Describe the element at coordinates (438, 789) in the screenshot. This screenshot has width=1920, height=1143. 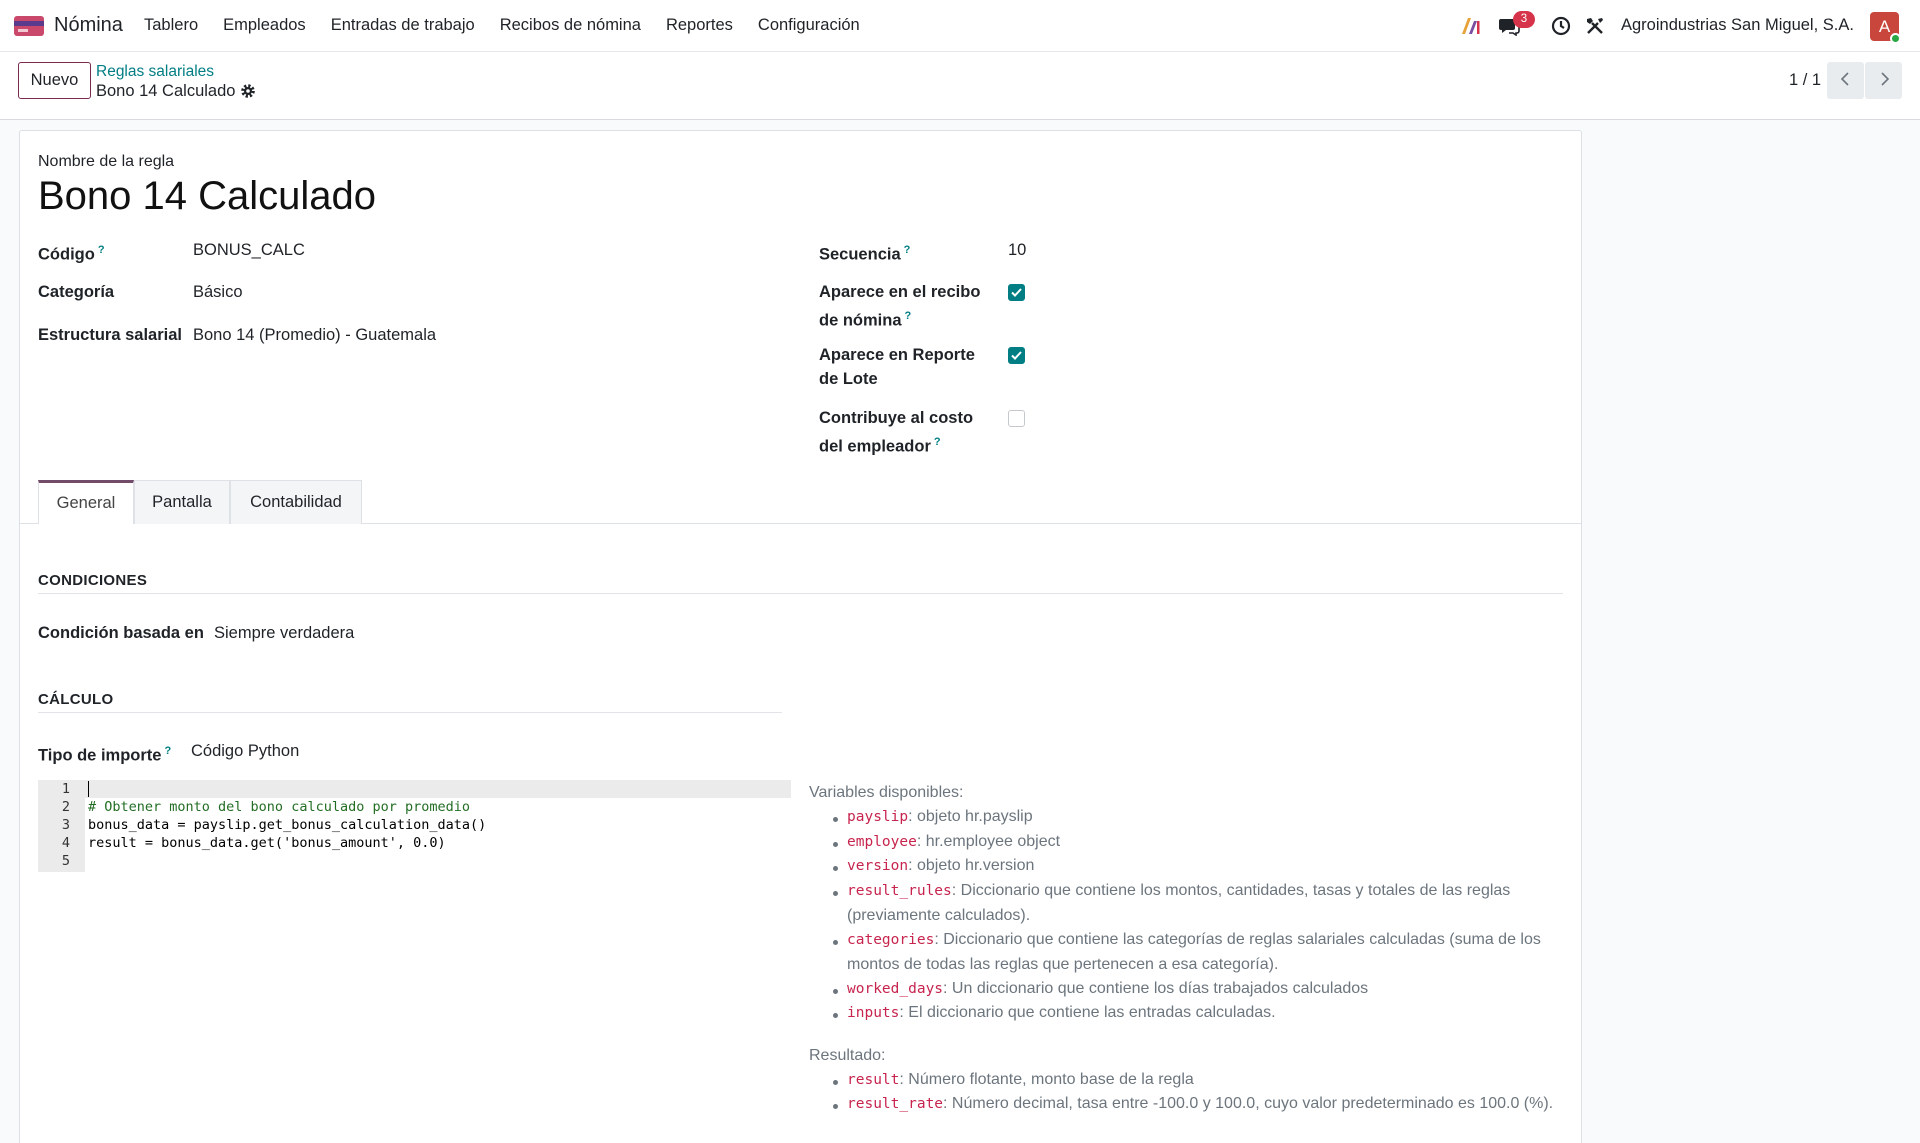
I see `editor-active-line` at that location.